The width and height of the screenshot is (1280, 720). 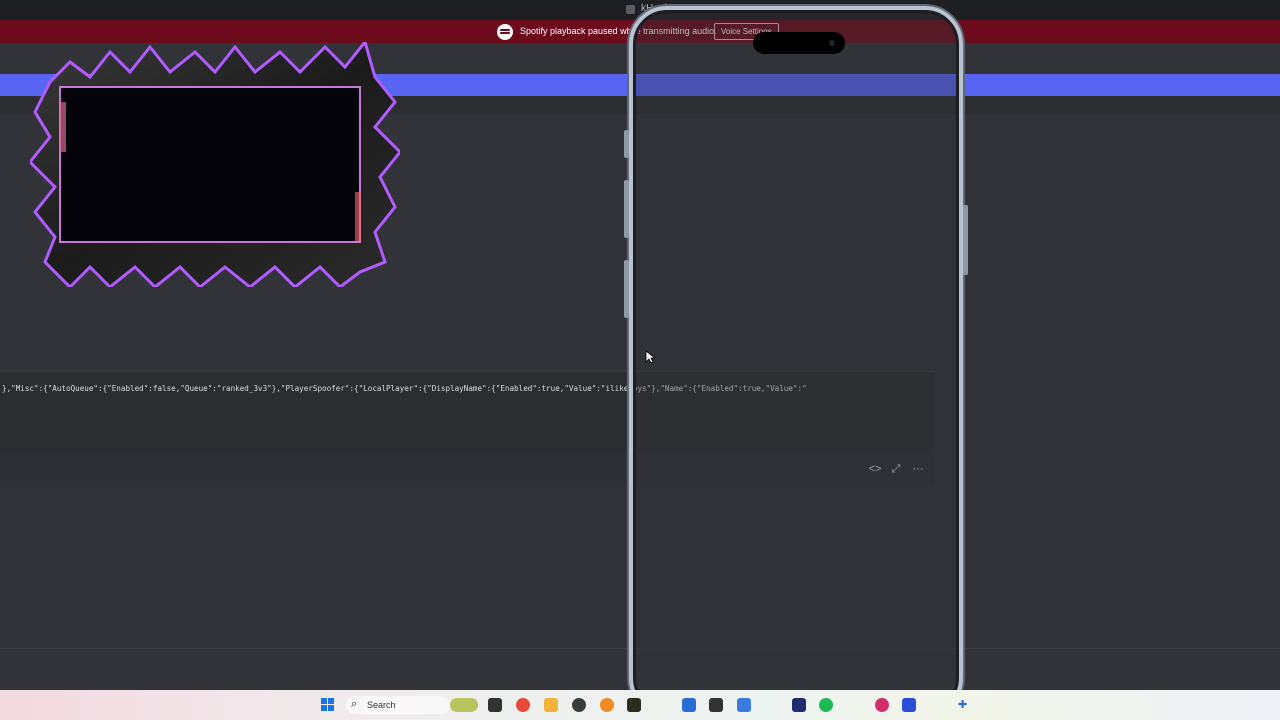 I want to click on profile-banner-frame, so click(x=215, y=164).